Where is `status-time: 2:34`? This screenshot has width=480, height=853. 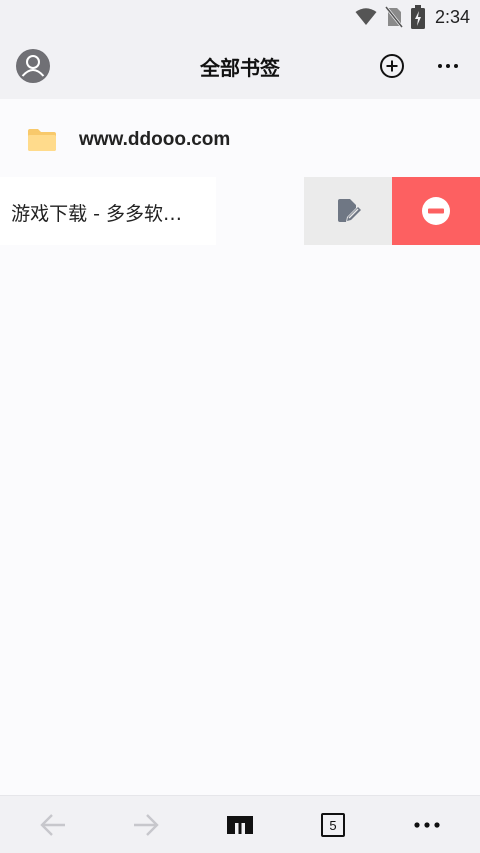 status-time: 2:34 is located at coordinates (452, 16).